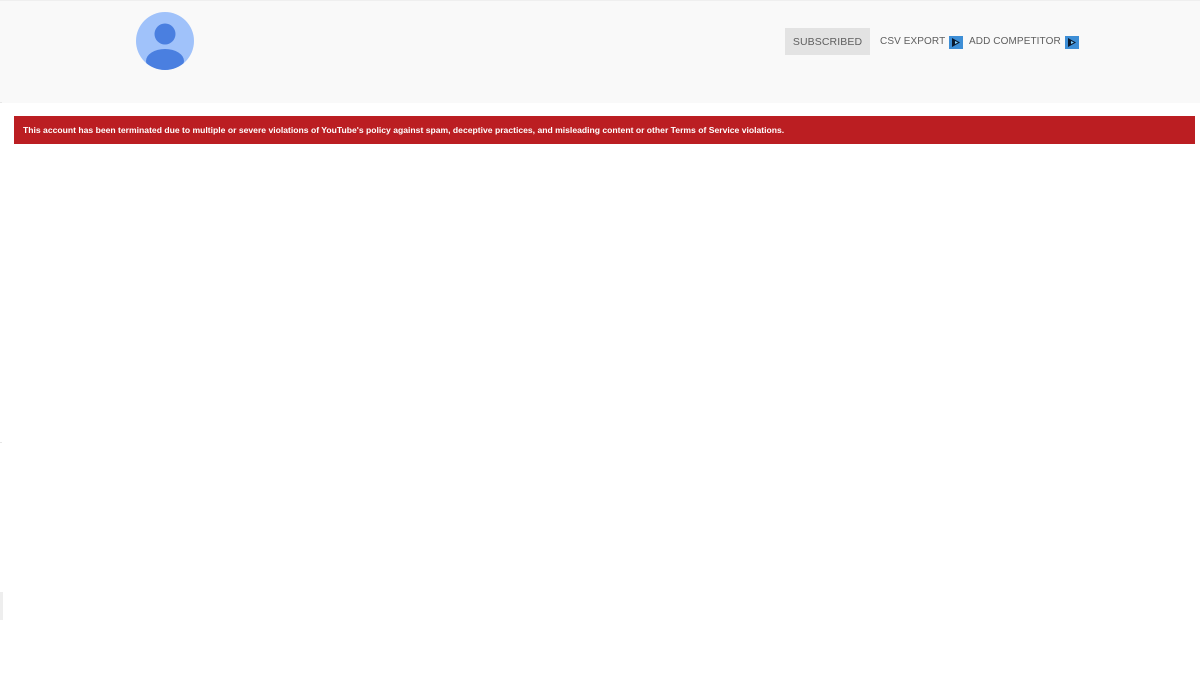 This screenshot has height=677, width=1200. Describe the element at coordinates (165, 46) in the screenshot. I see `default-user-avatar-icon` at that location.